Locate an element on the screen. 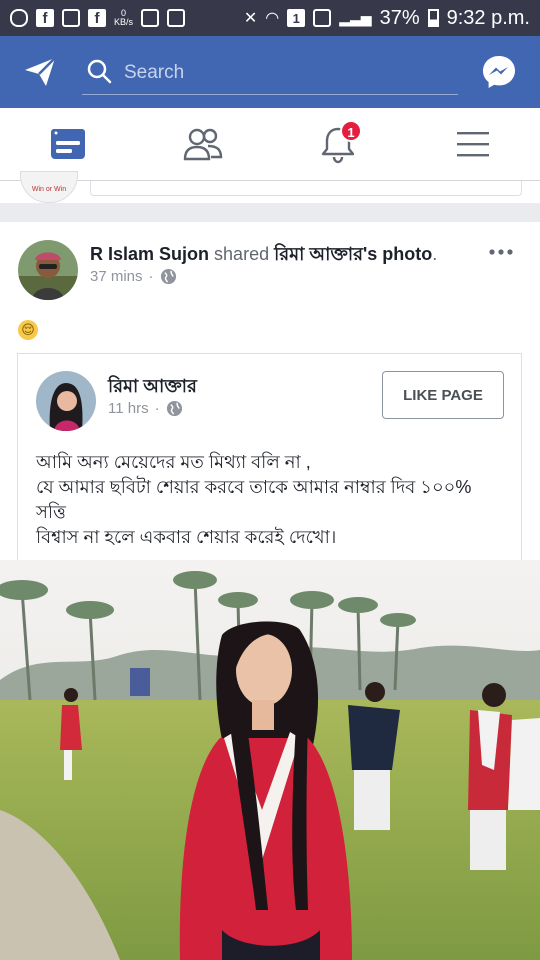 The image size is (540, 960). page-name: রিমা আক্তার is located at coordinates (152, 387).